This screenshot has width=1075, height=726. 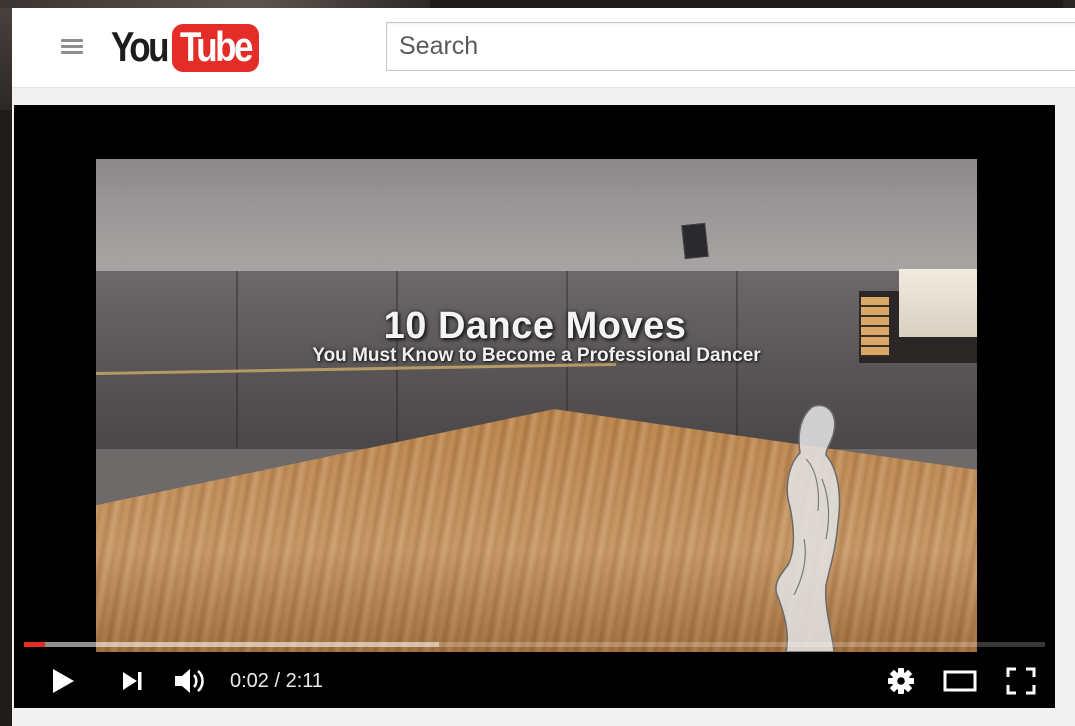 What do you see at coordinates (535, 326) in the screenshot?
I see `video-title-overlay: 10 Dance Moves` at bounding box center [535, 326].